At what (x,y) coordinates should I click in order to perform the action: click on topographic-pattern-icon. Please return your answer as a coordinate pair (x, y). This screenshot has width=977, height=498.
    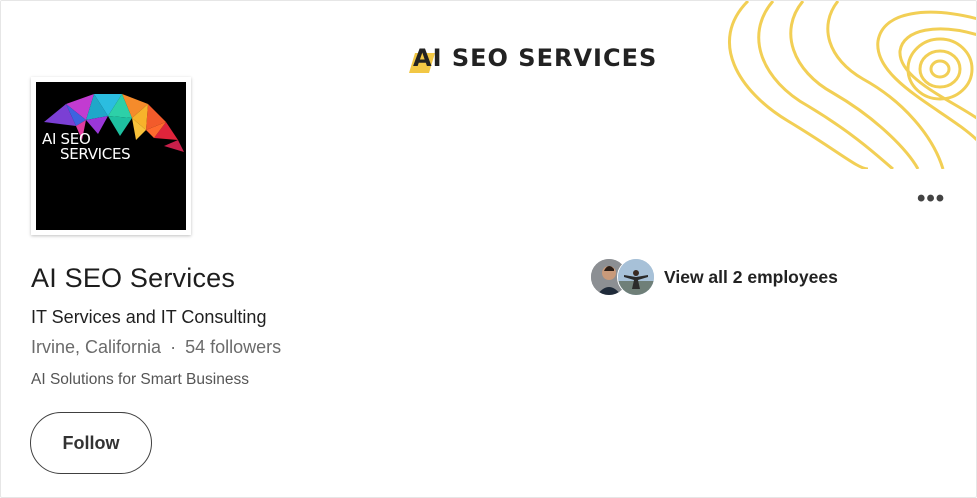
    Looking at the image, I should click on (852, 85).